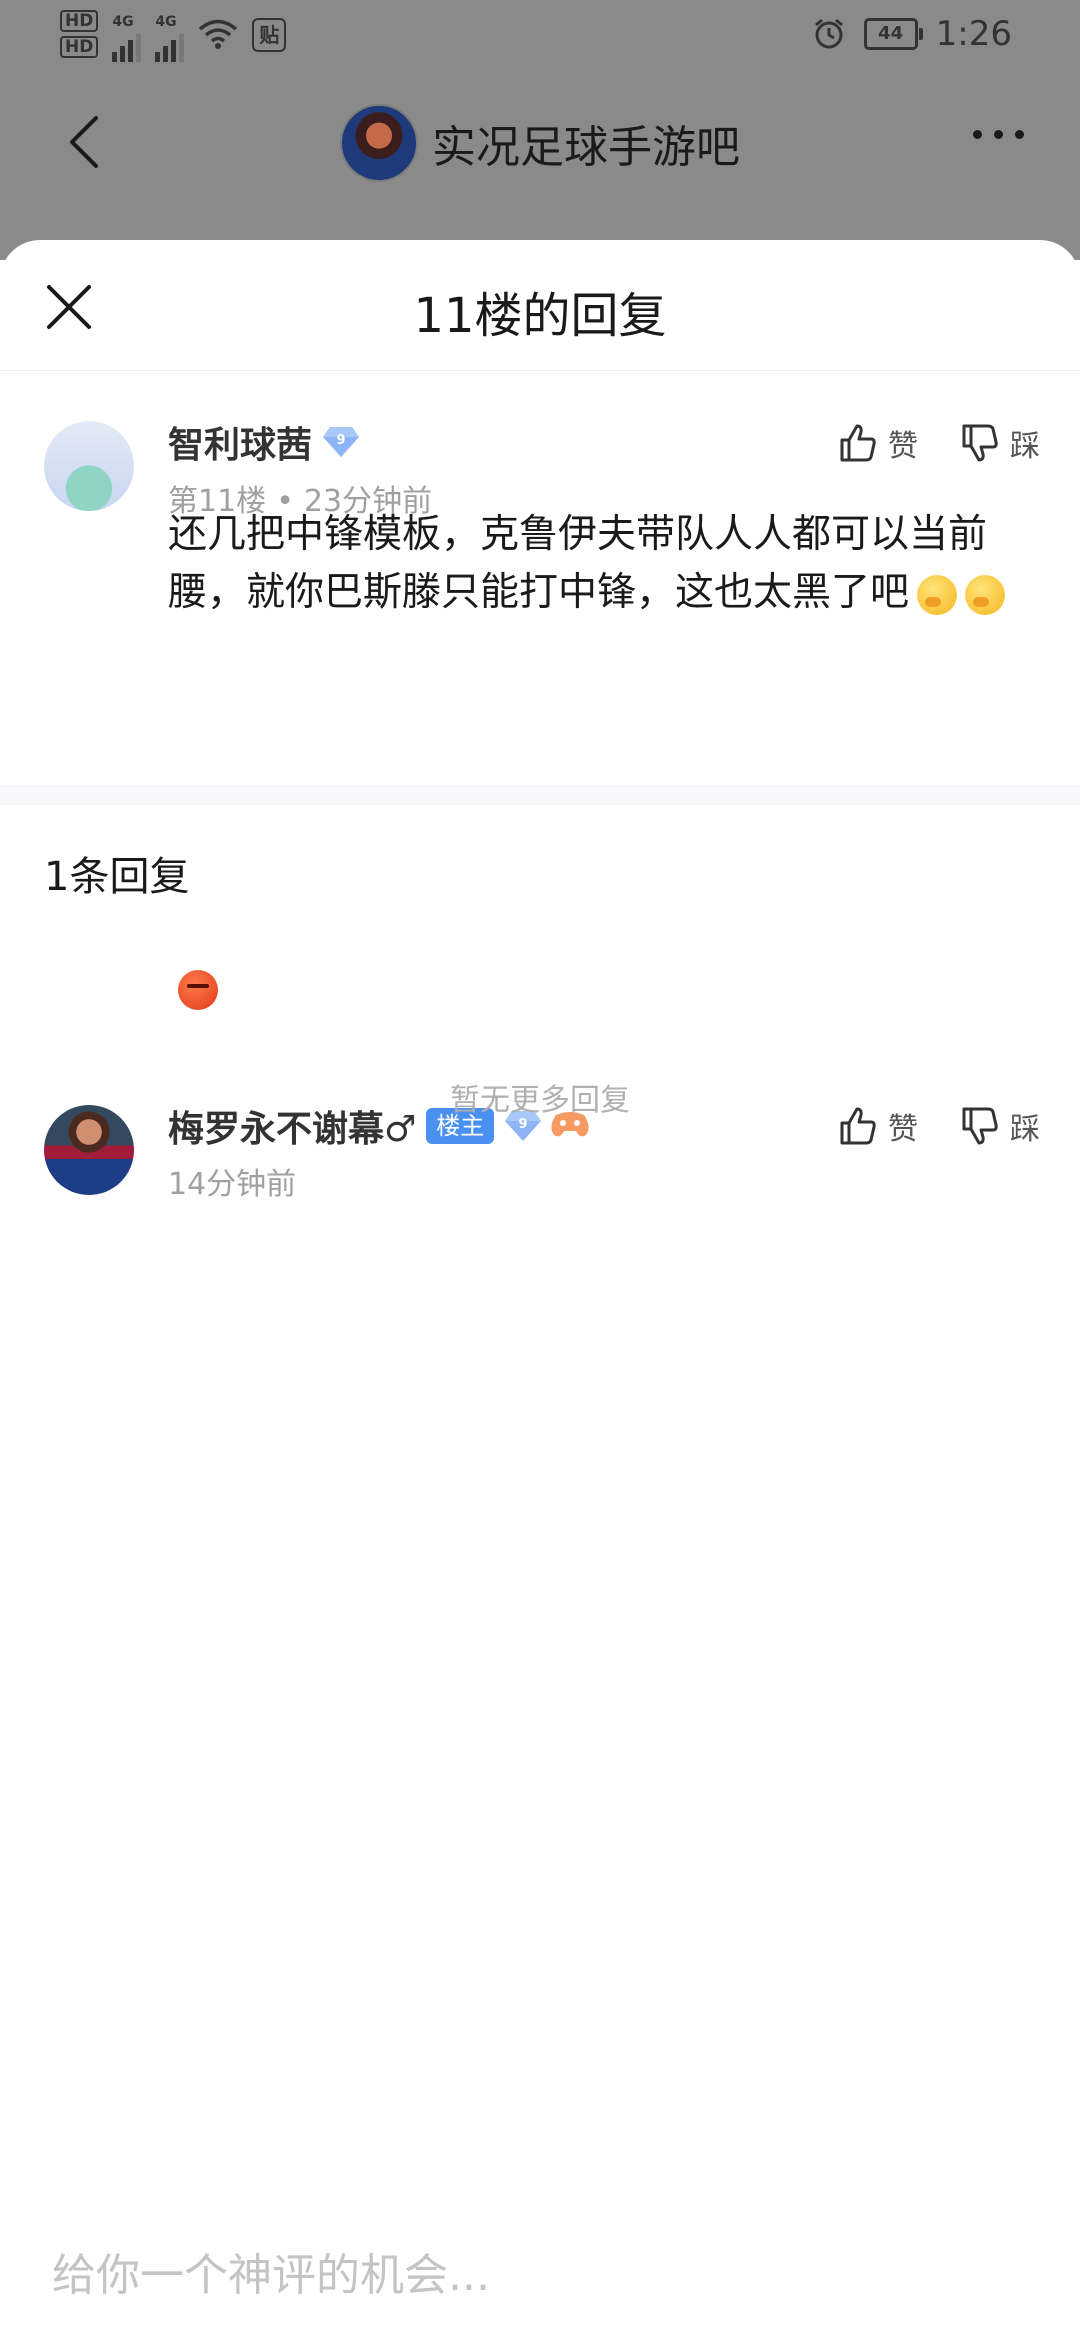 The width and height of the screenshot is (1080, 2340). I want to click on like-button: 赞, so click(878, 443).